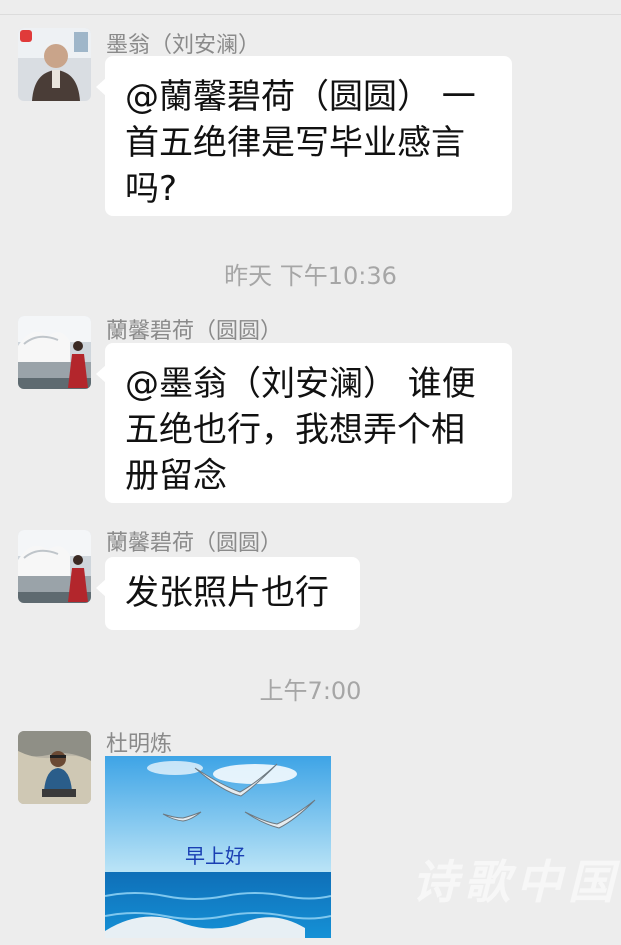 This screenshot has width=621, height=945. I want to click on image-message: 早上好, so click(218, 847).